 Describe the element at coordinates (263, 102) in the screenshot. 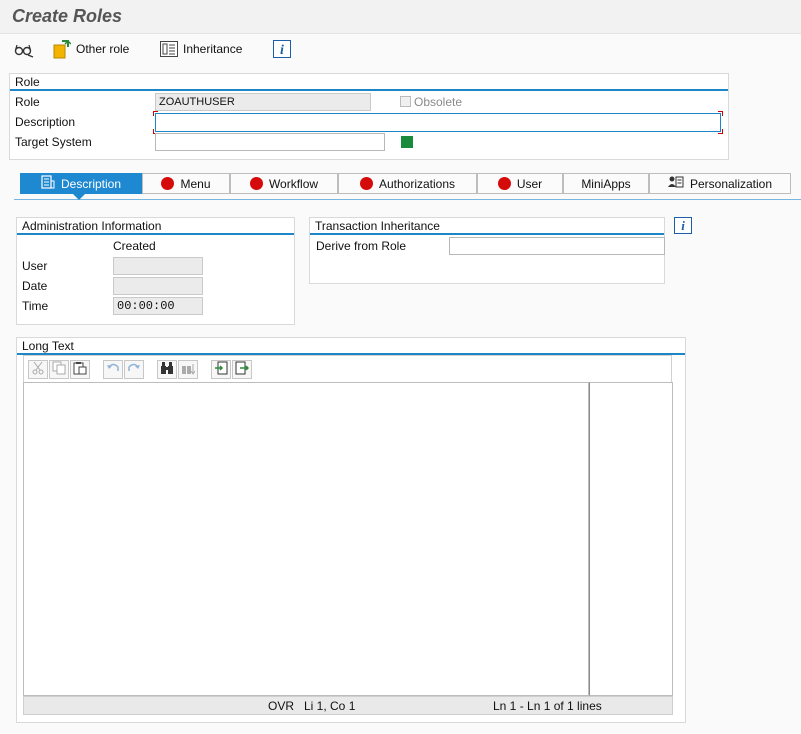

I see `role-field: ZOAUTHUSER` at that location.